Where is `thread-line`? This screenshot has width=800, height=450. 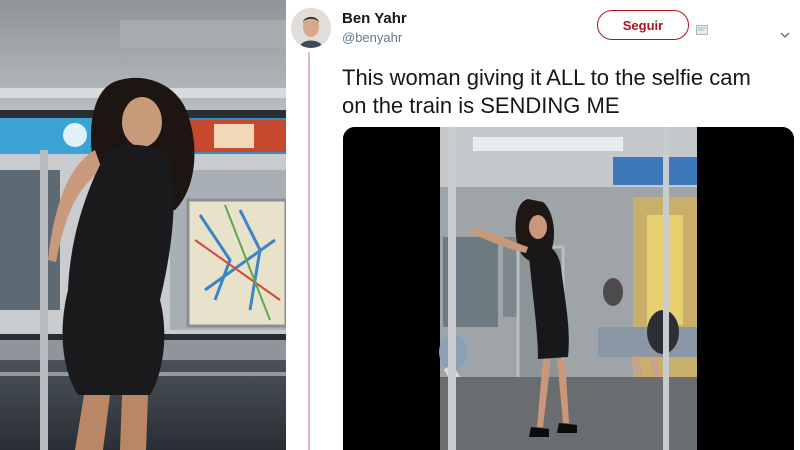
thread-line is located at coordinates (309, 251).